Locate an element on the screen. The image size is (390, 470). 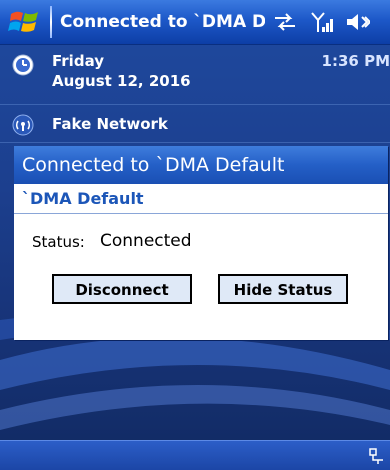
date-full: August 12, 2016 is located at coordinates (121, 81).